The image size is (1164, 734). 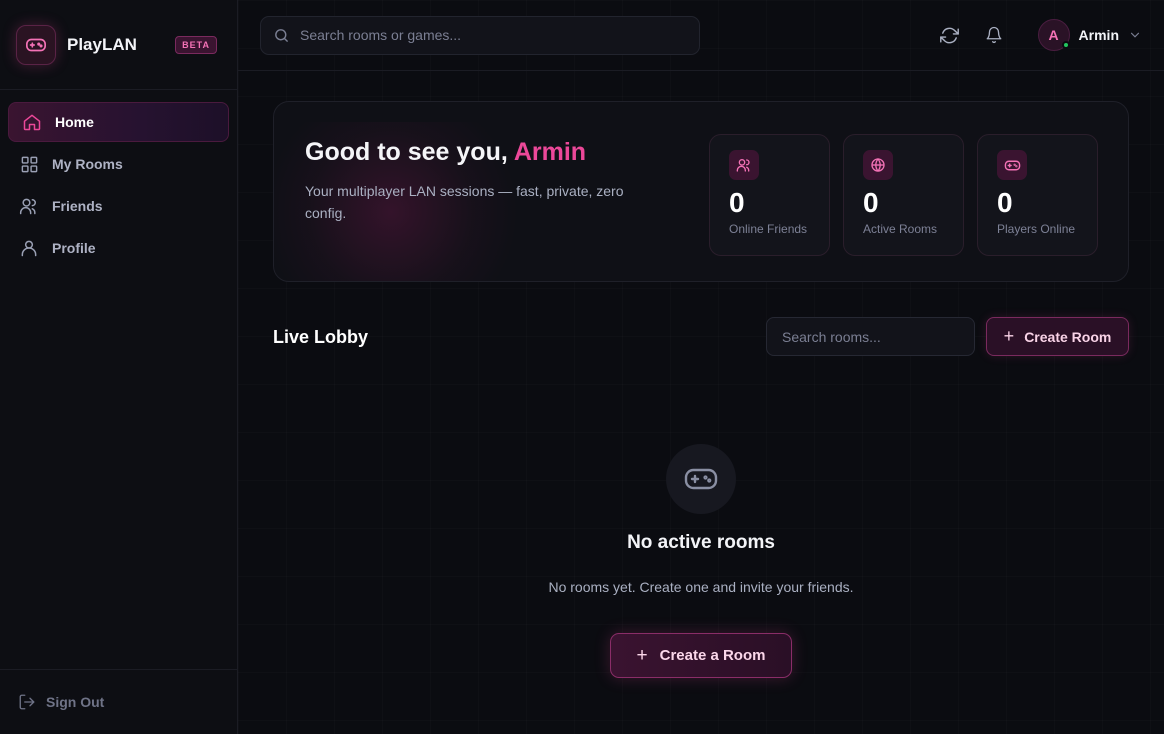 What do you see at coordinates (29, 248) in the screenshot?
I see `user-icon` at bounding box center [29, 248].